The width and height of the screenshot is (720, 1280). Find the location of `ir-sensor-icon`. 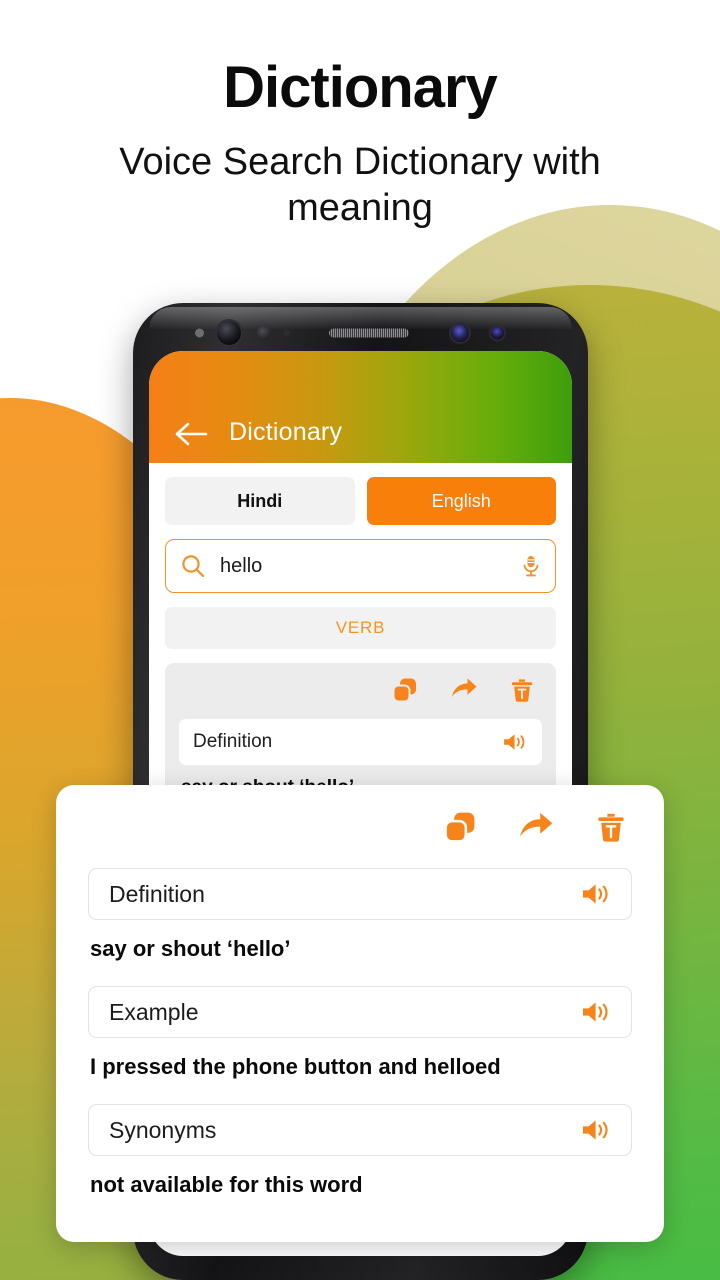

ir-sensor-icon is located at coordinates (497, 333).